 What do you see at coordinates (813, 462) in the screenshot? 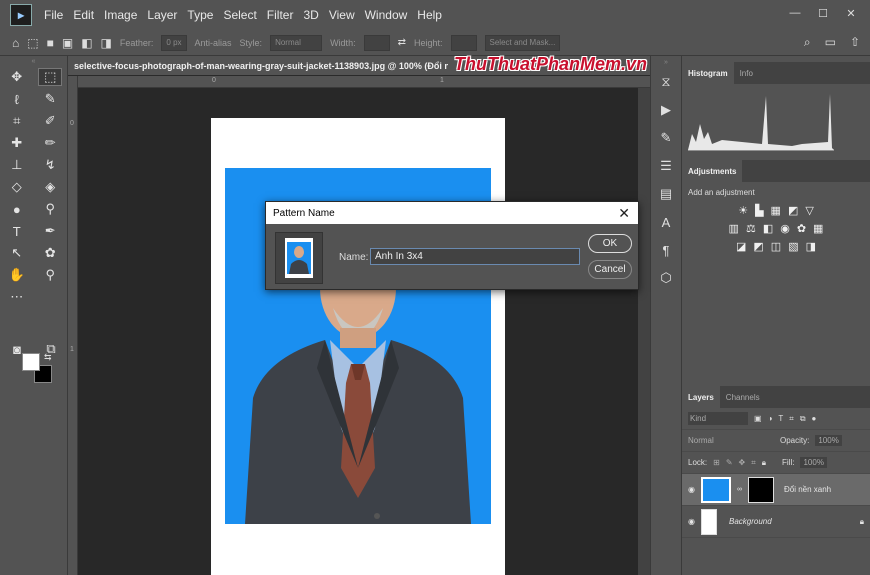
I see `fill-input: 100%` at bounding box center [813, 462].